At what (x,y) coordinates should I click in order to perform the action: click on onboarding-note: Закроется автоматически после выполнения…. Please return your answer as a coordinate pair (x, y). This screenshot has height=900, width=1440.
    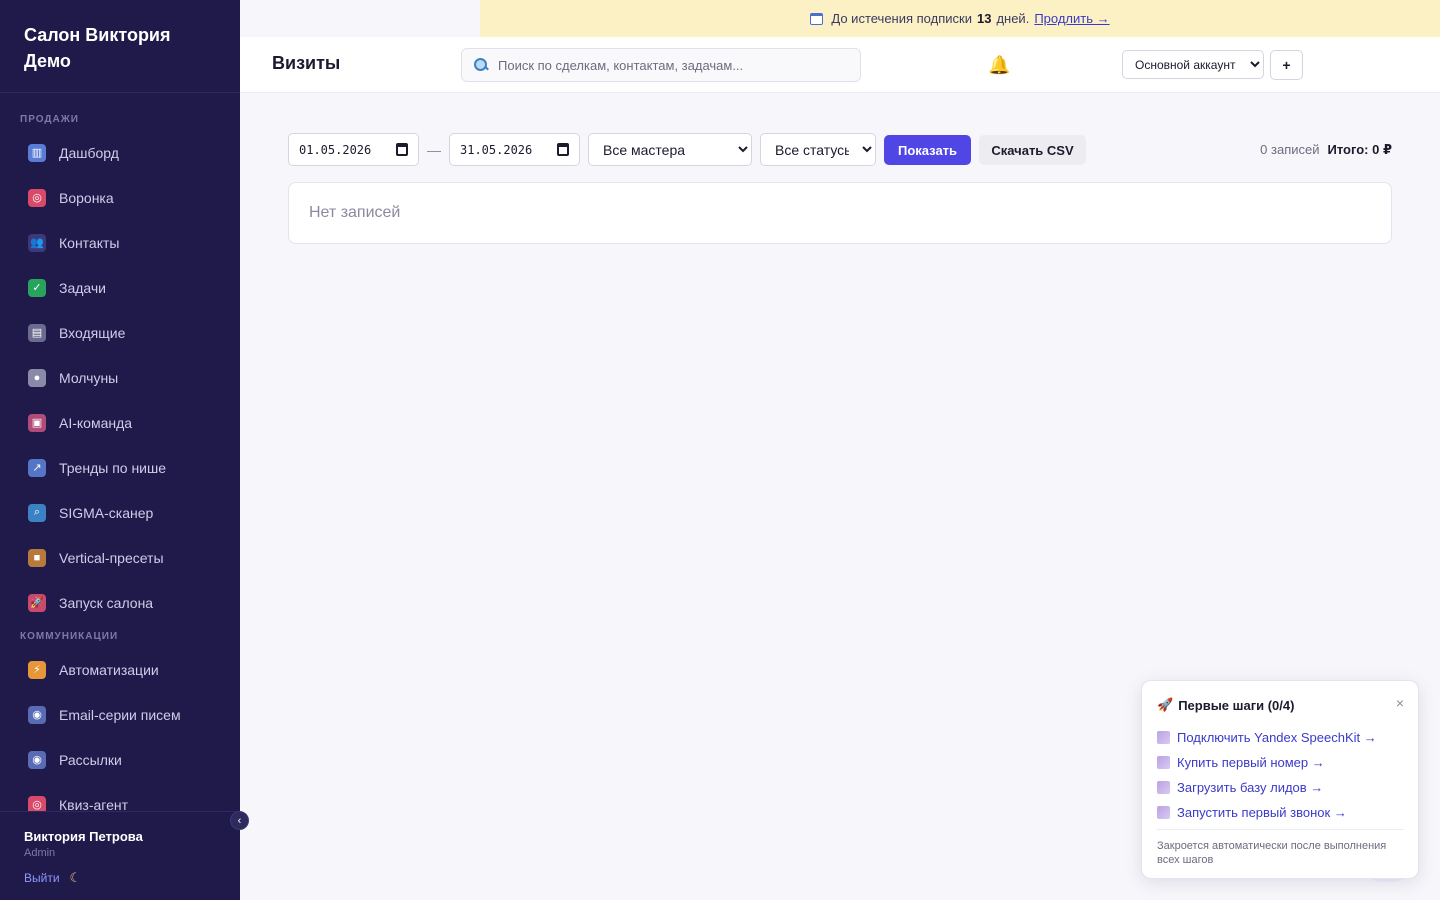
    Looking at the image, I should click on (1280, 848).